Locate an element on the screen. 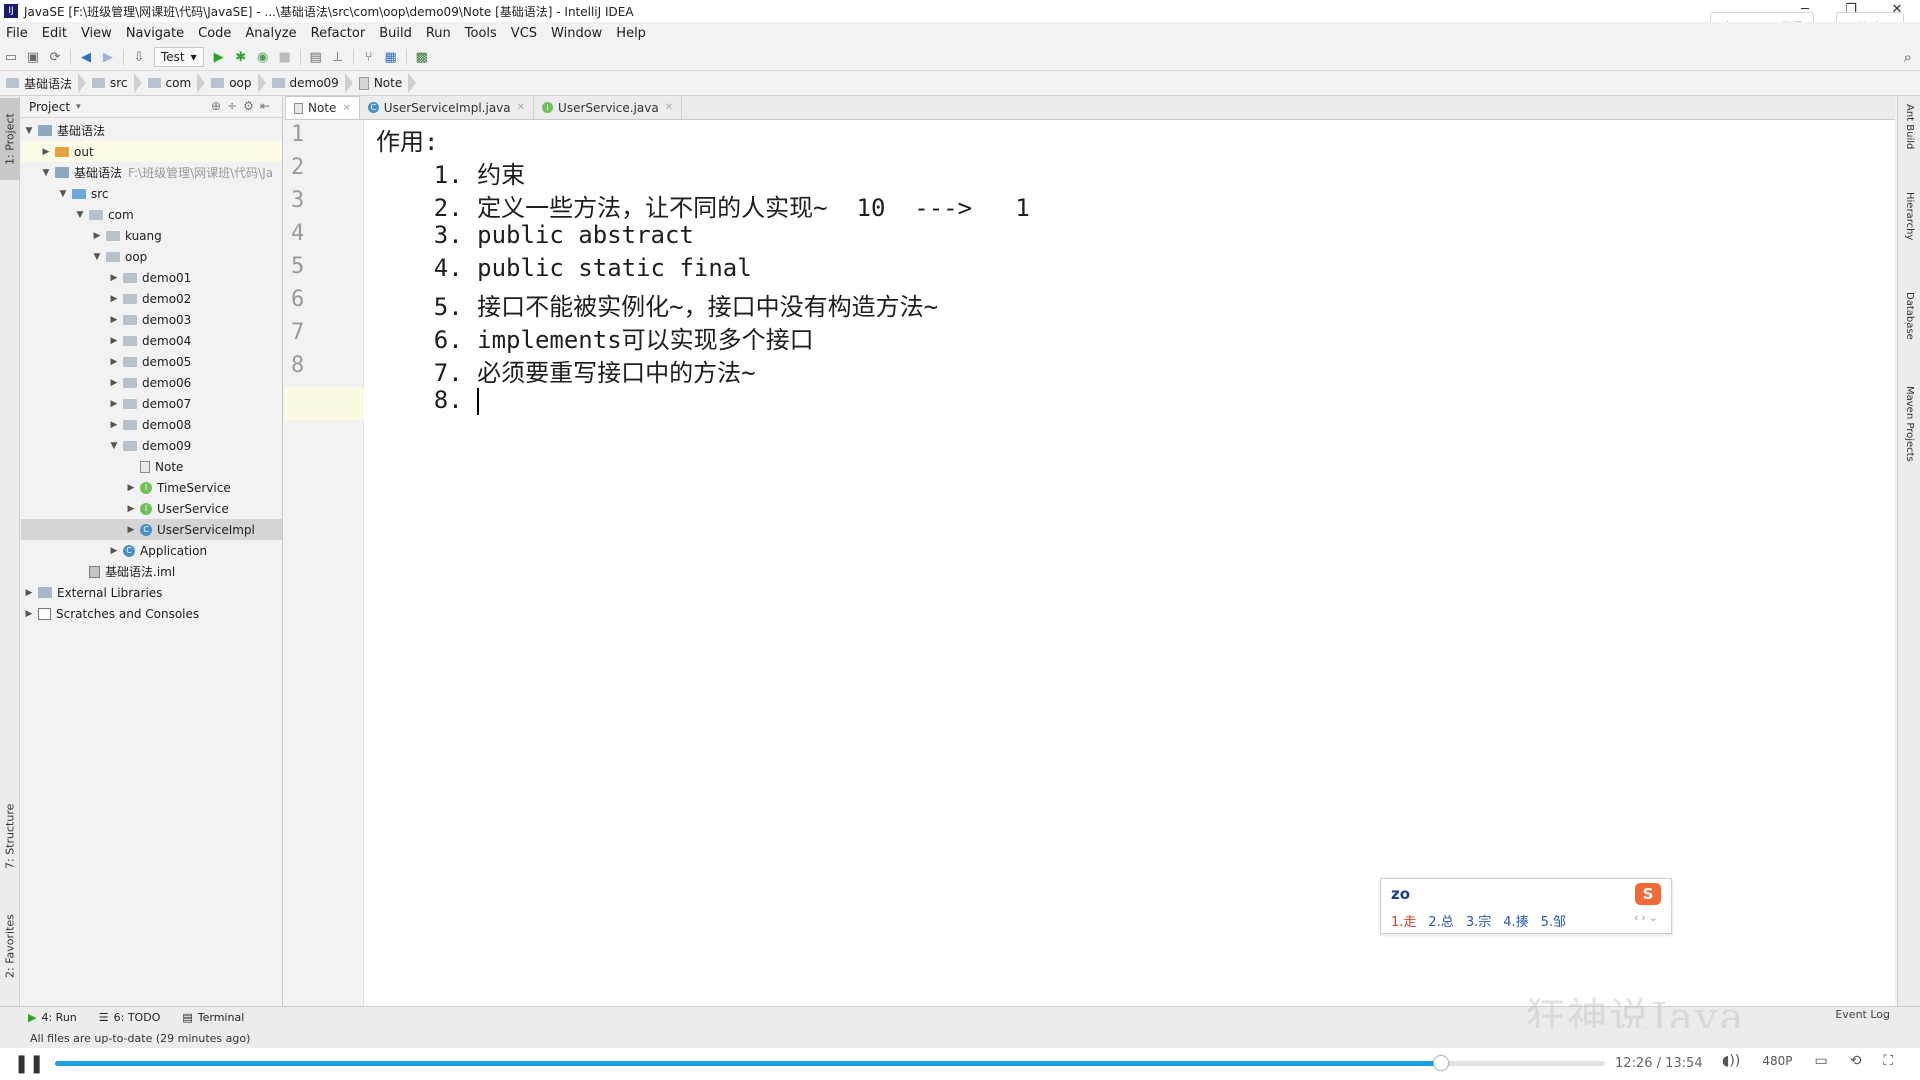 Image resolution: width=1920 pixels, height=1080 pixels. locate-icon: ⊕ is located at coordinates (219, 106).